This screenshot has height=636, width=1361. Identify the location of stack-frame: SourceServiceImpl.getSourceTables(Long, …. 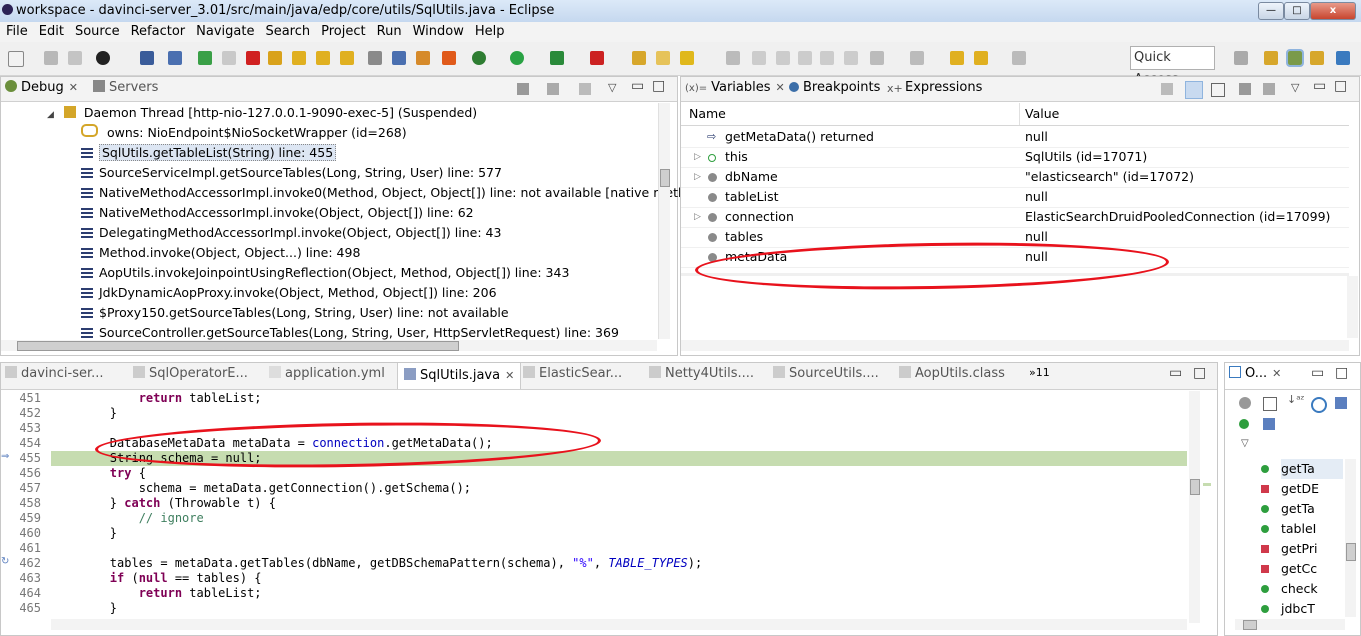
(291, 173).